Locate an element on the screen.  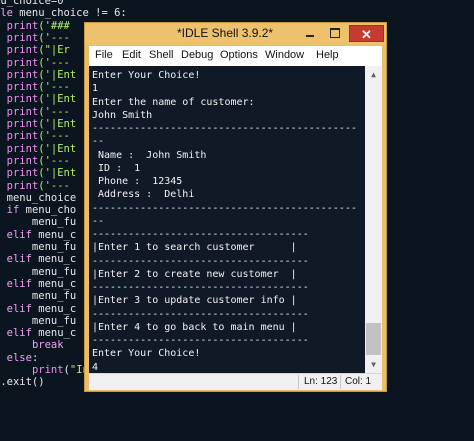
shell-output-line: Address : Delhi is located at coordinates (143, 195).